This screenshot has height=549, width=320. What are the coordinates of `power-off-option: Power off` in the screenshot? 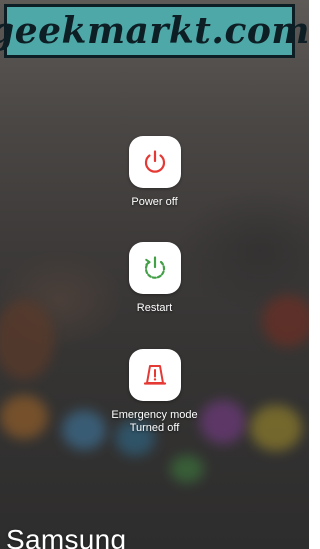 It's located at (154, 172).